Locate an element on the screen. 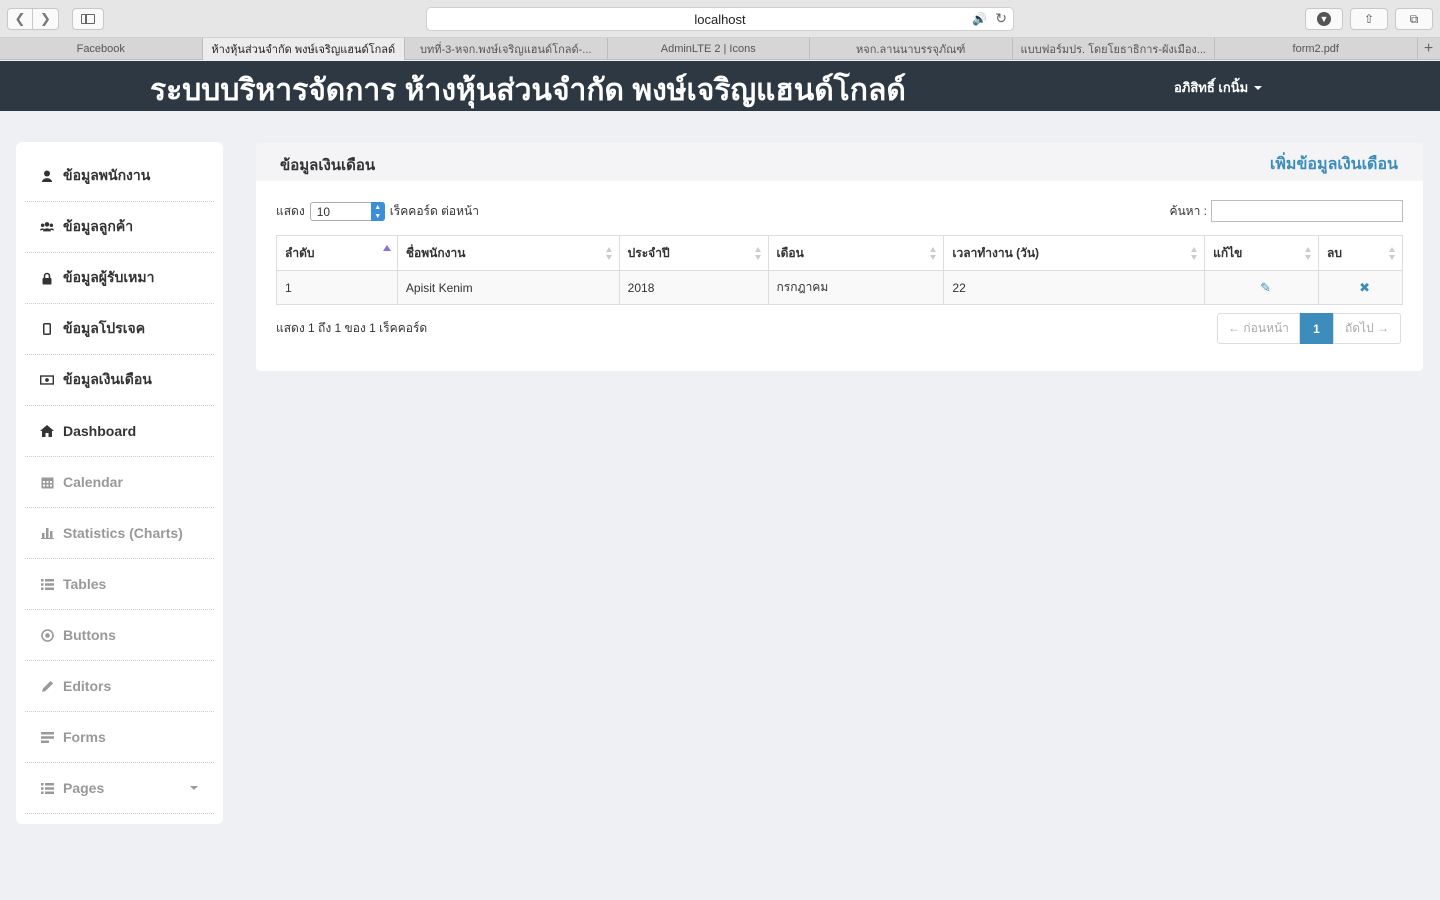  users-icon is located at coordinates (47, 227).